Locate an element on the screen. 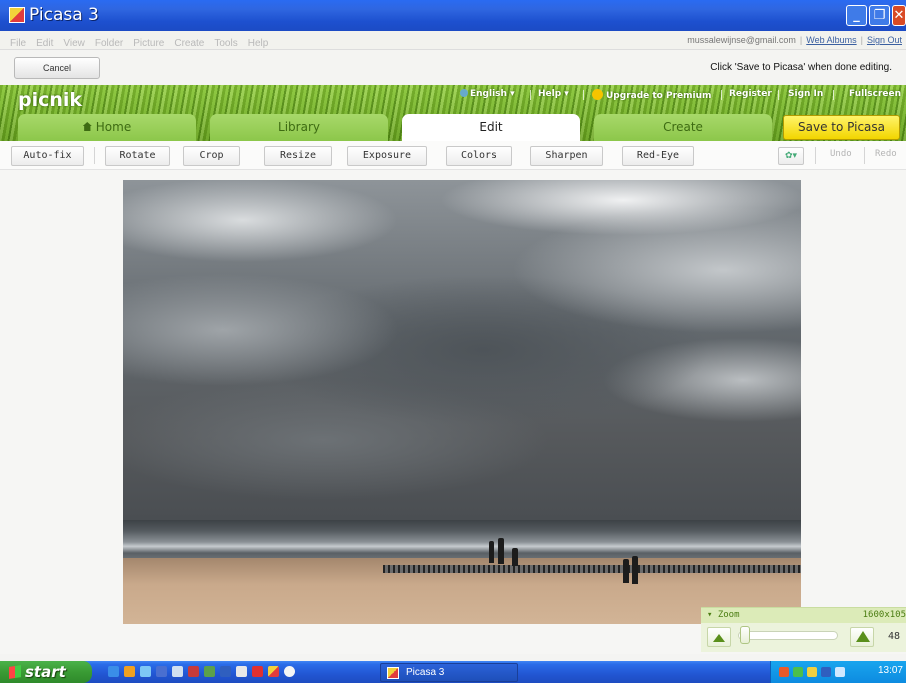  windows-flag-icon is located at coordinates (15, 672).